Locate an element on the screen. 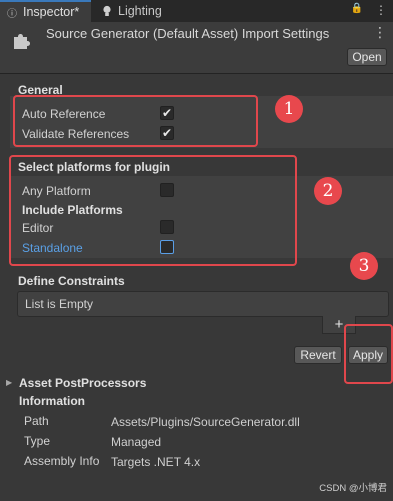 This screenshot has width=393, height=501. info-key-assembly: Assembly Info is located at coordinates (62, 461).